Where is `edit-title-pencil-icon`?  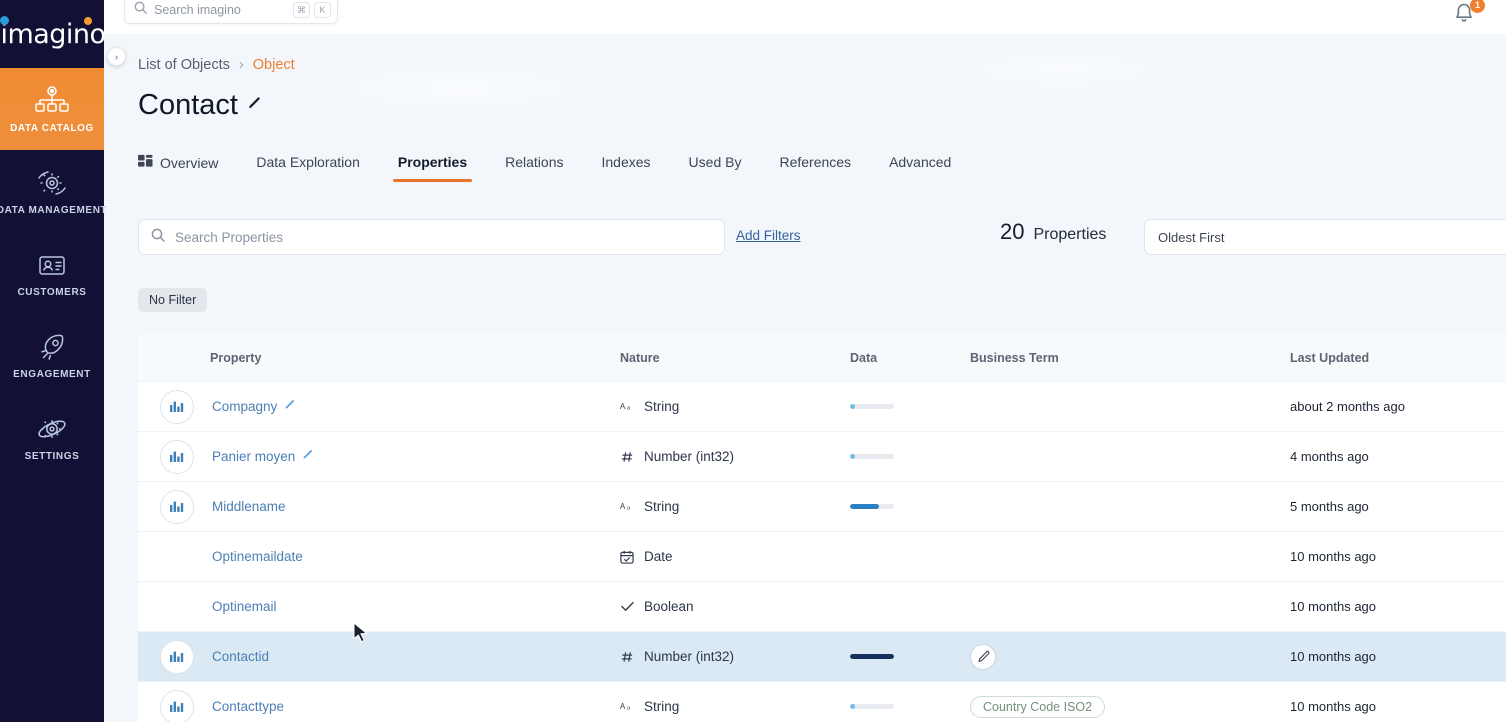 edit-title-pencil-icon is located at coordinates (253, 105).